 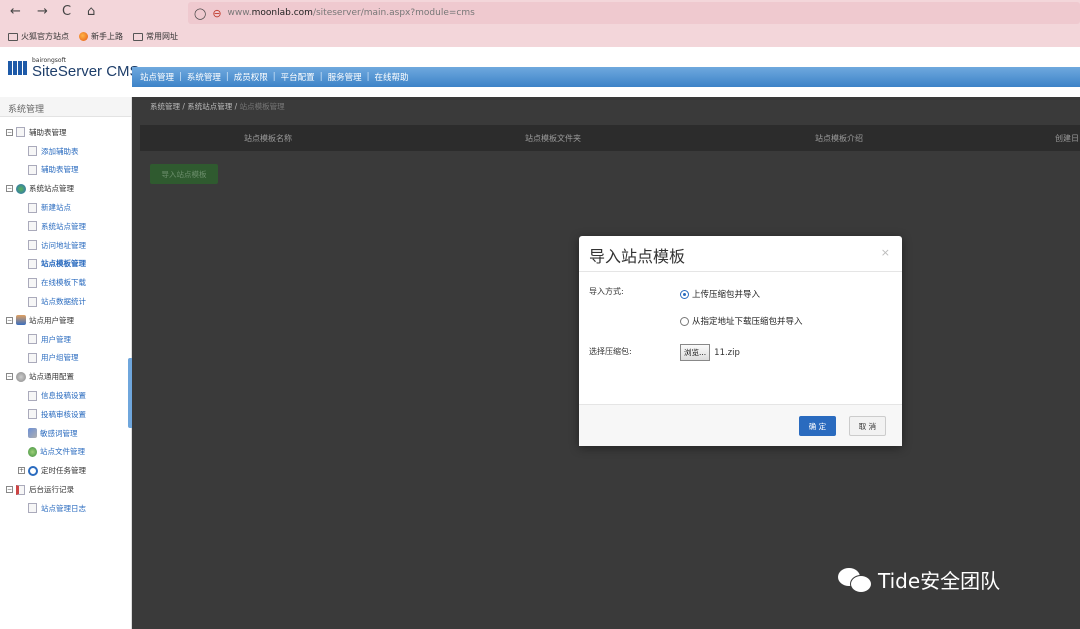 I want to click on watermark: Tide安全团队, so click(x=919, y=579).